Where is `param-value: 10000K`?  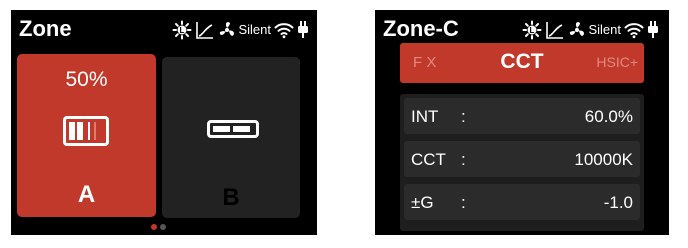 param-value: 10000K is located at coordinates (603, 159).